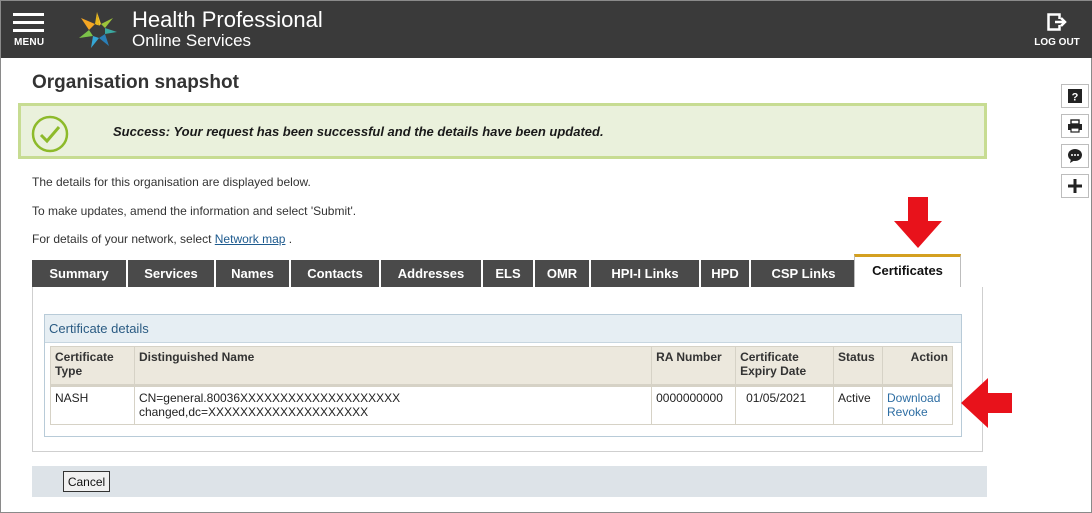  What do you see at coordinates (918, 222) in the screenshot?
I see `down-arrow-annotation-icon` at bounding box center [918, 222].